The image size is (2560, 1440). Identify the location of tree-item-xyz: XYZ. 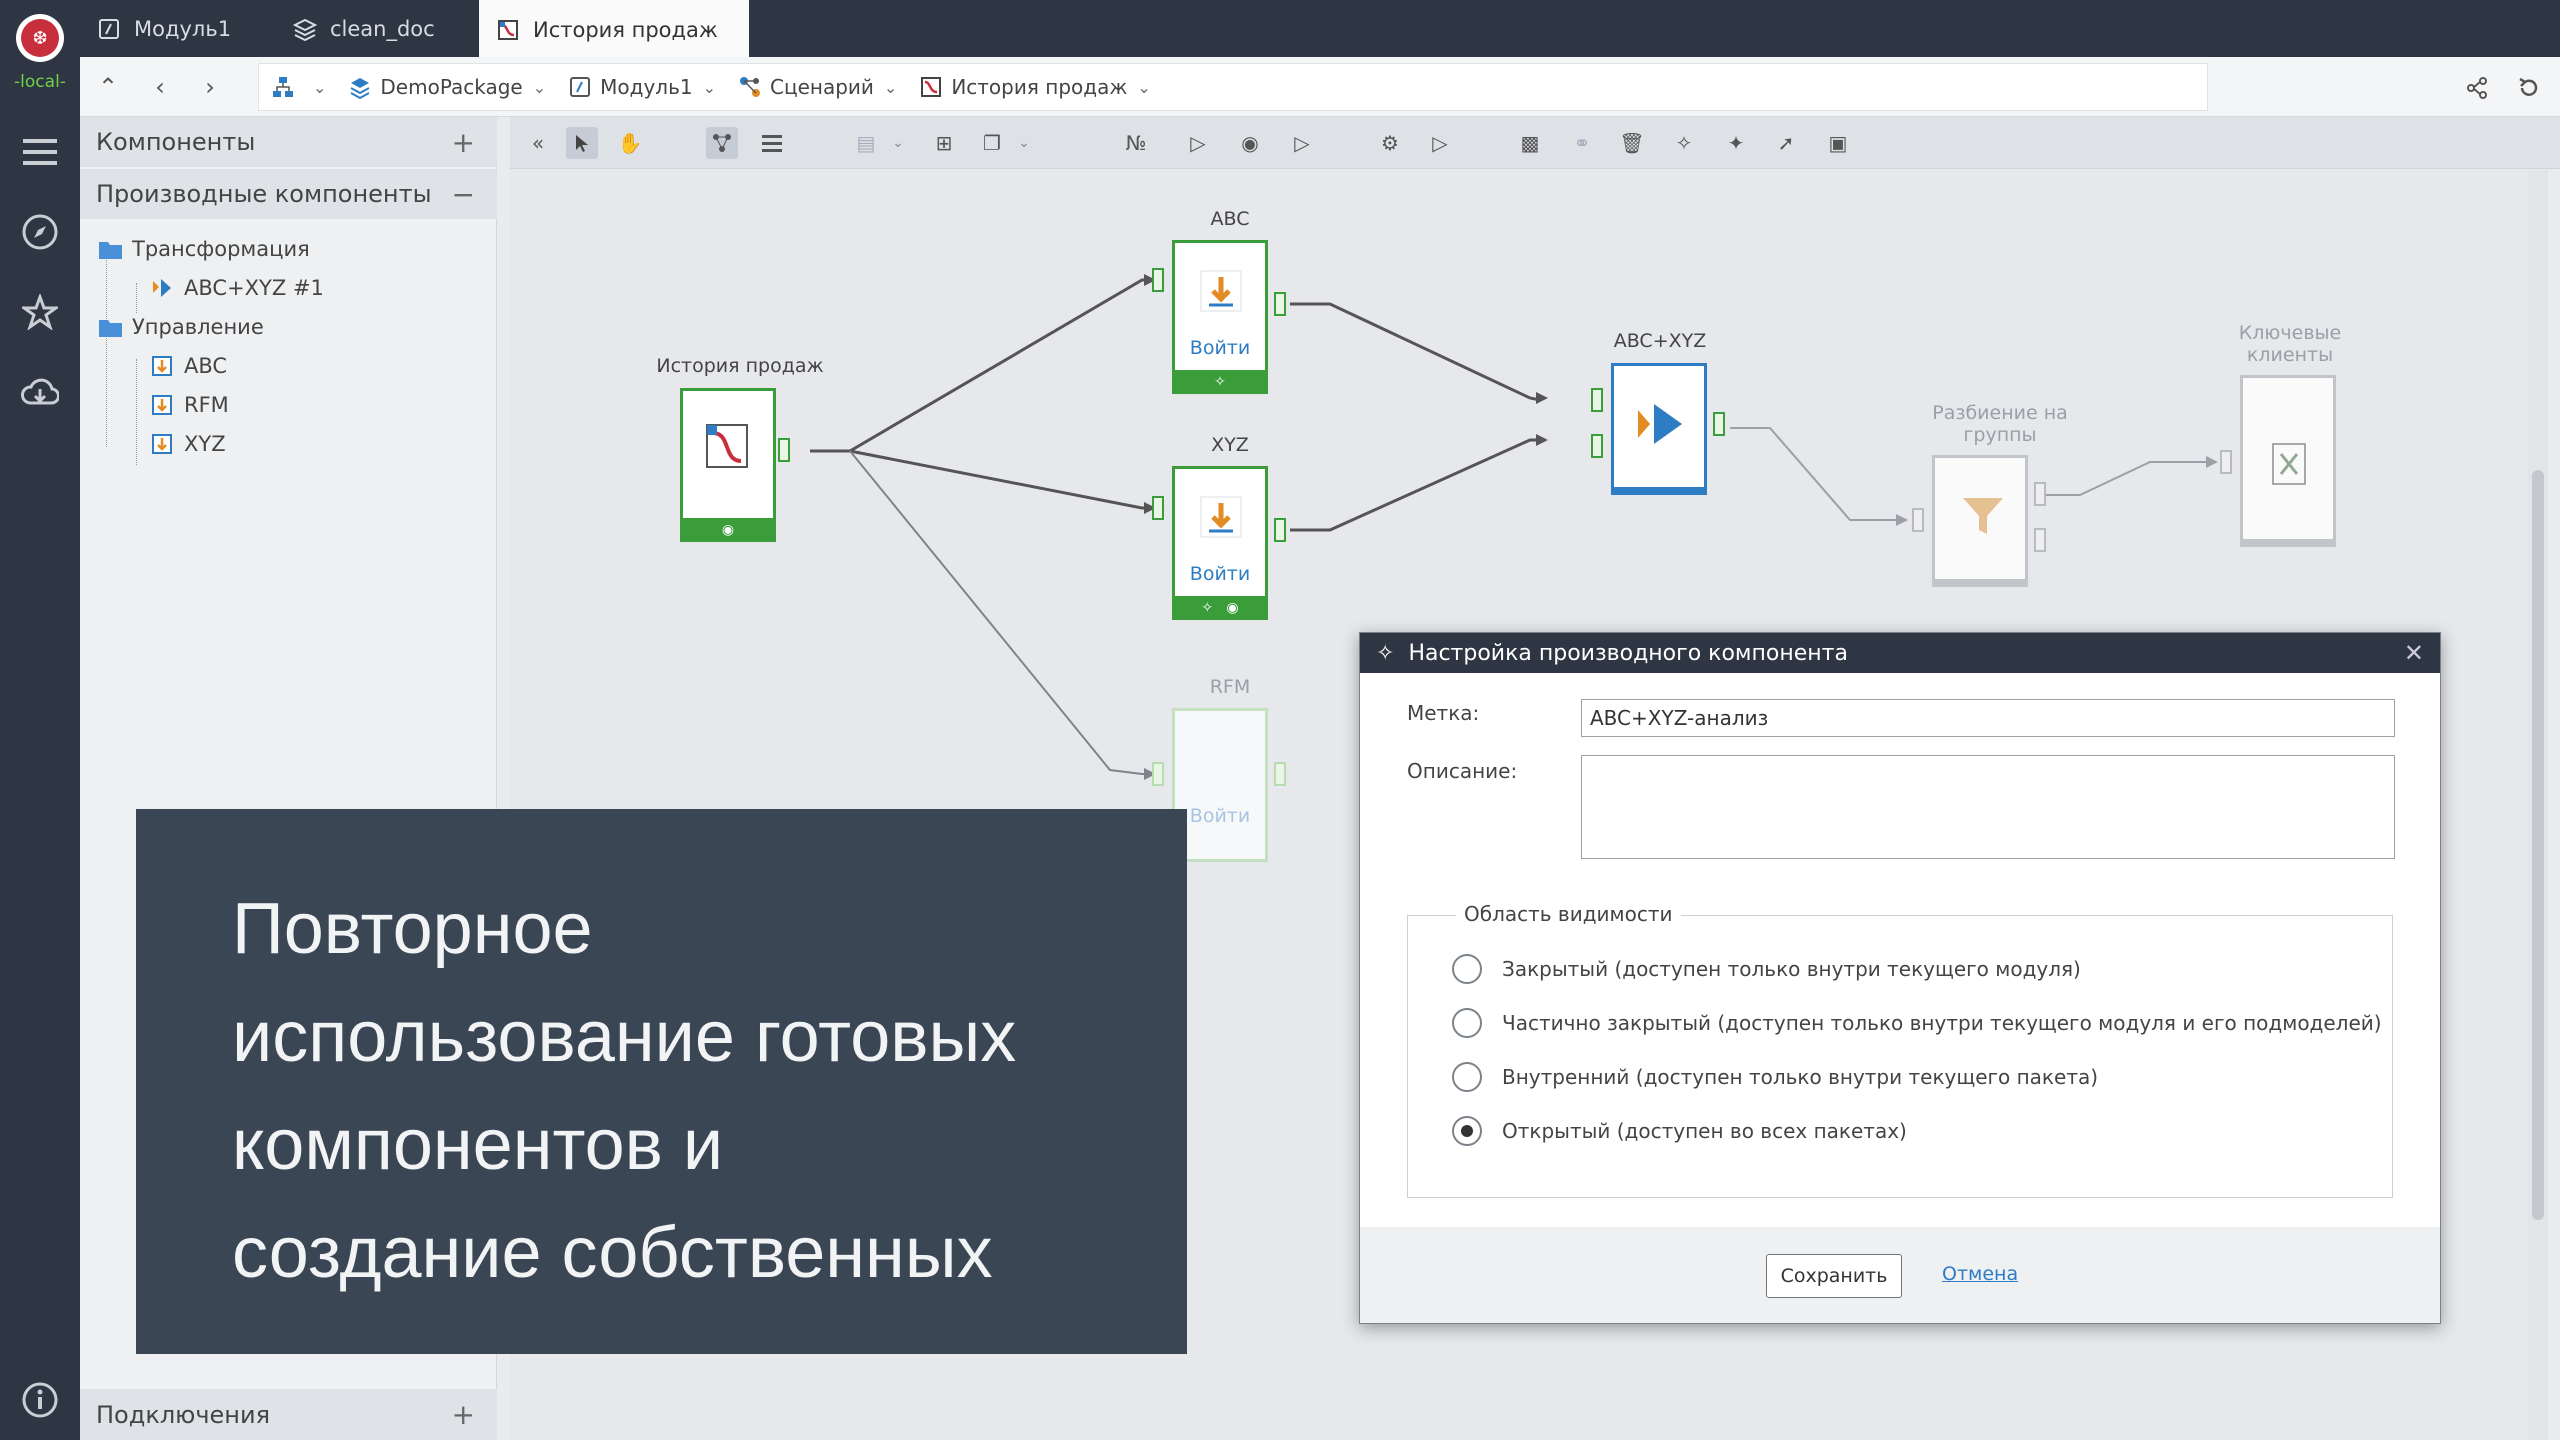
(188, 444).